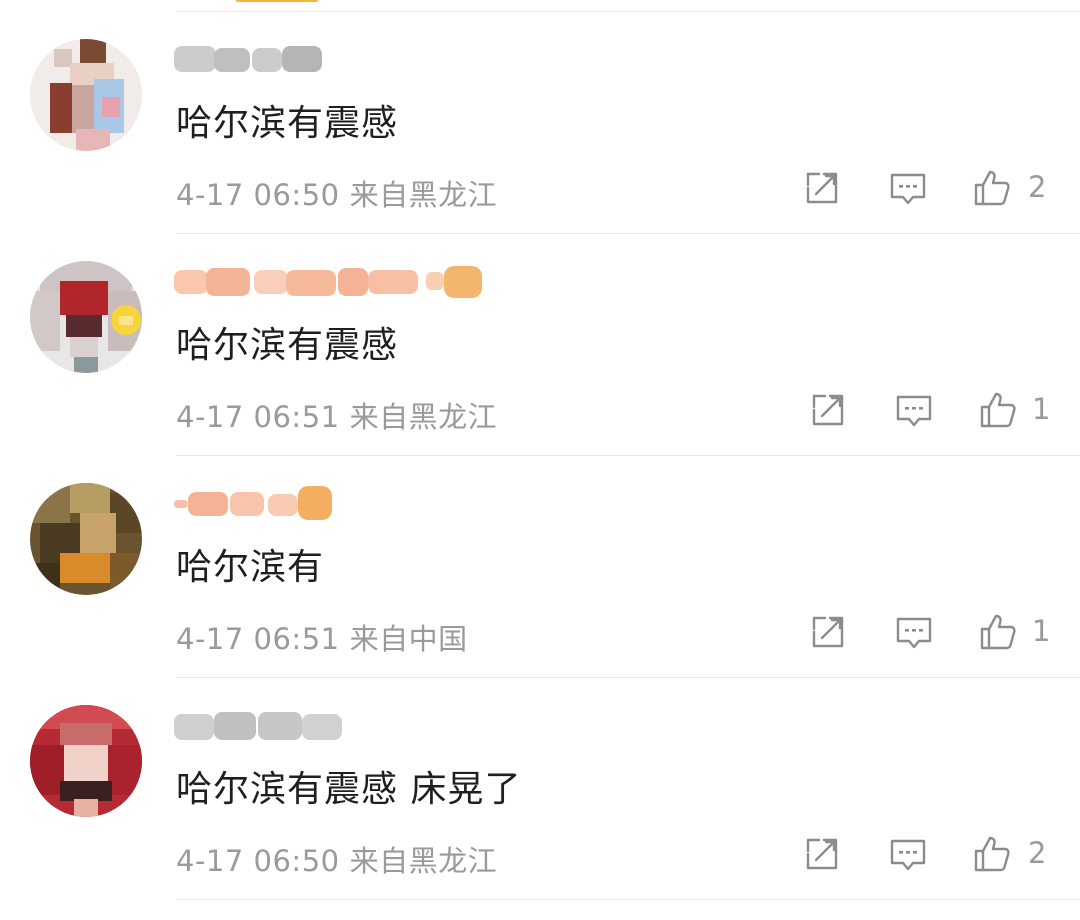 This screenshot has width=1080, height=920. What do you see at coordinates (349, 789) in the screenshot?
I see `comment-text: 哈尔滨有震感 床晃了` at bounding box center [349, 789].